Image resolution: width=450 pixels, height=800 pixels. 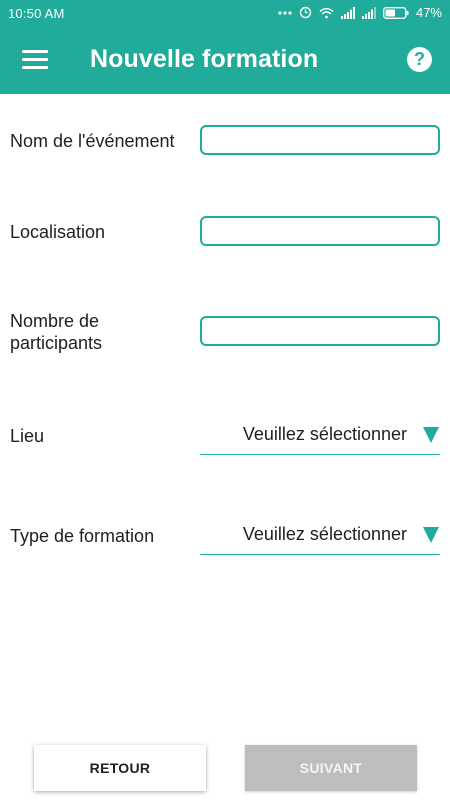 I want to click on venue-select-value: Veuillez sélectionner, so click(x=324, y=434).